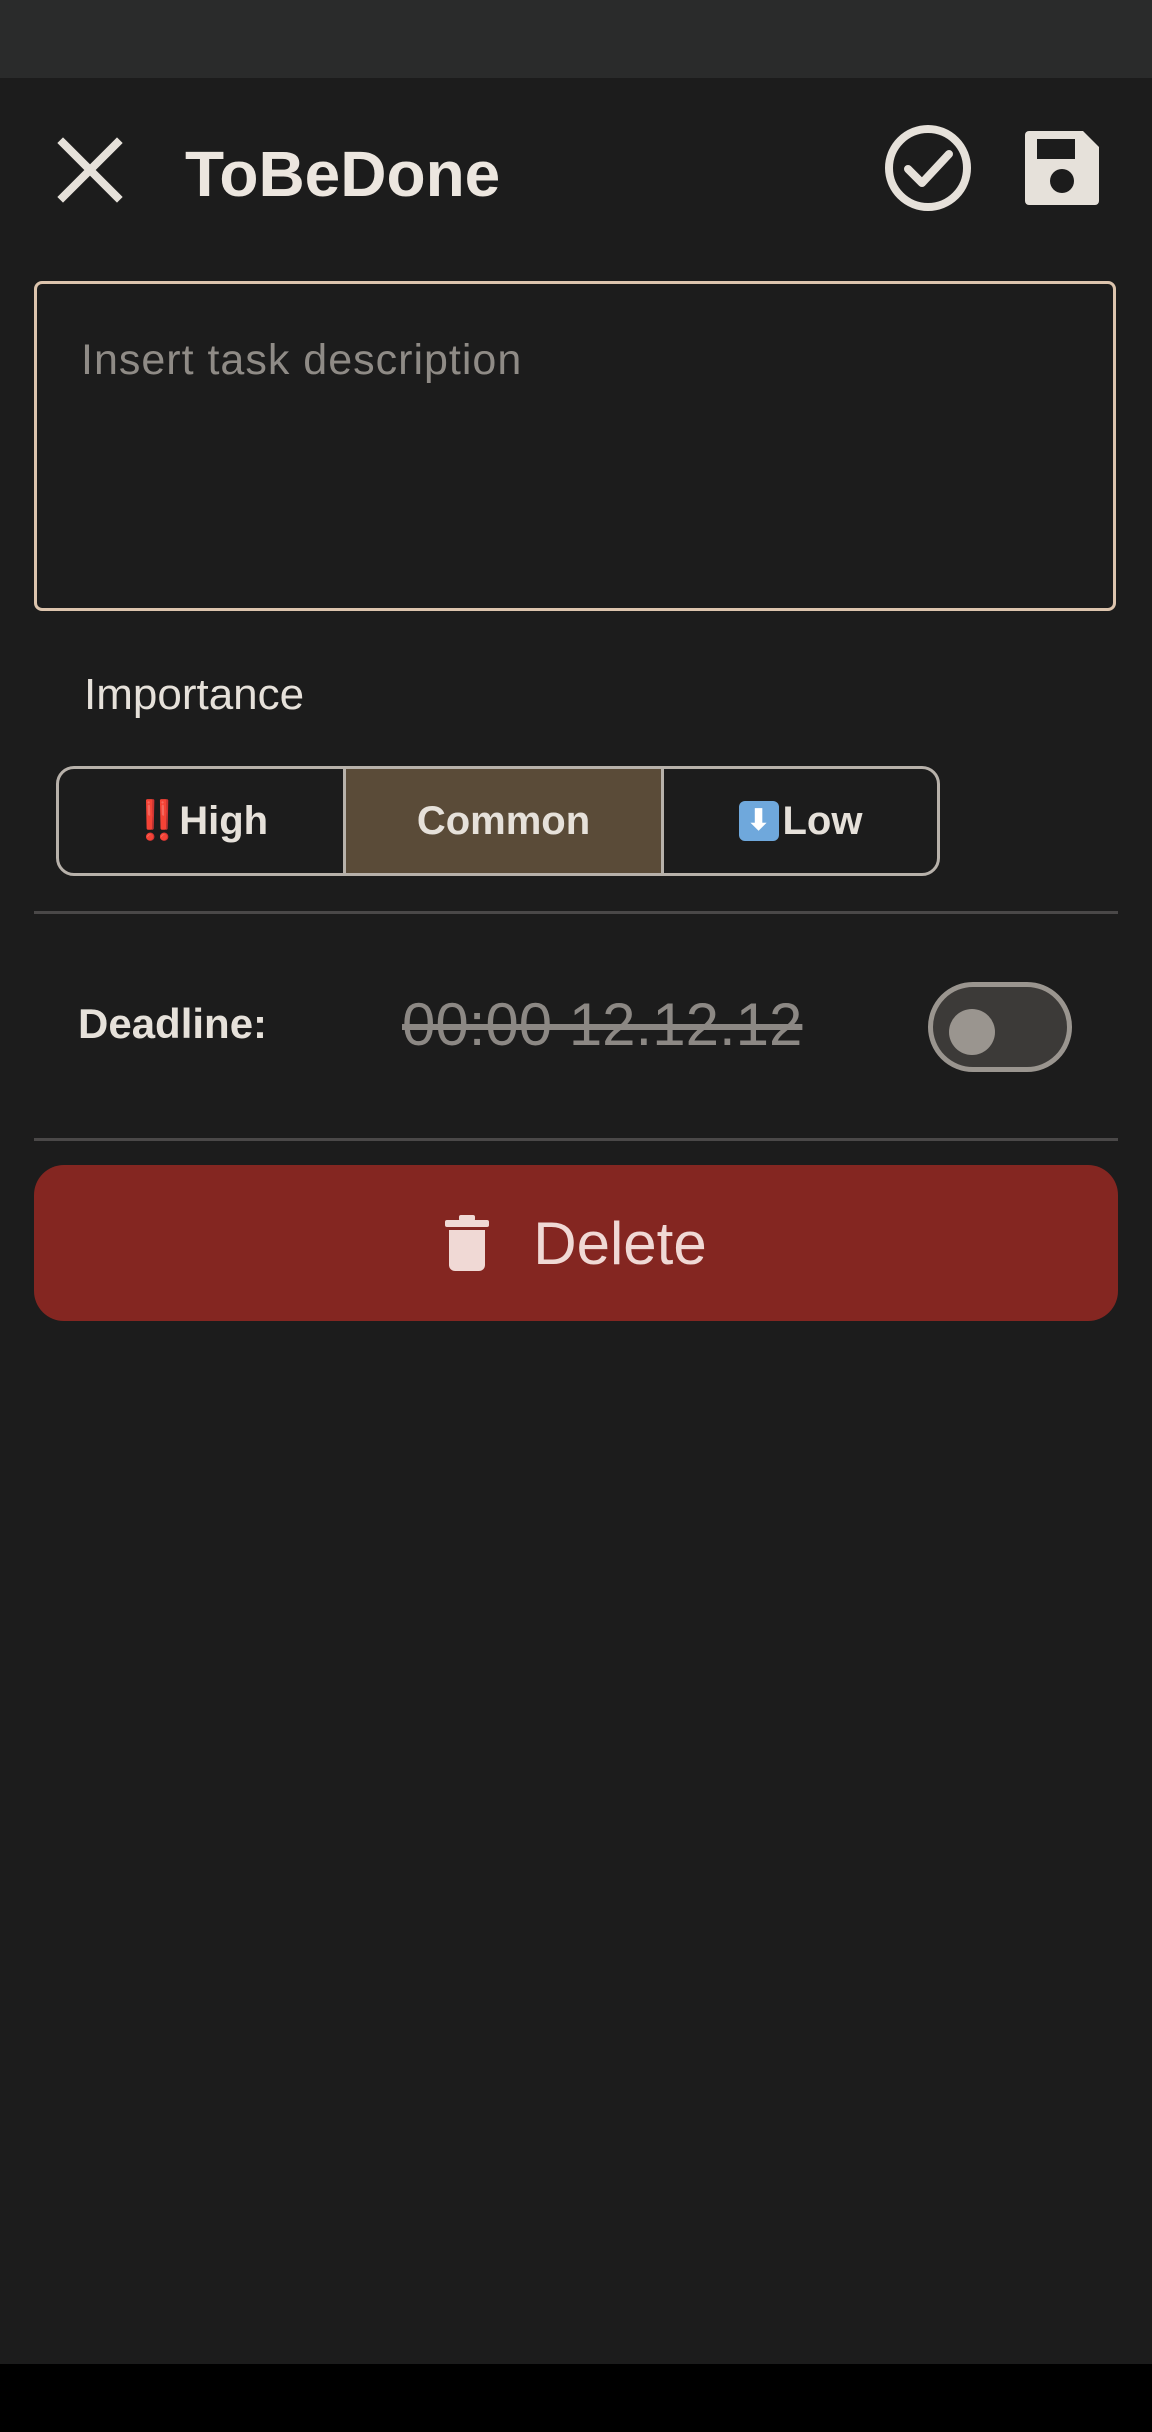 Image resolution: width=1152 pixels, height=2432 pixels. I want to click on delete-button-label: Delete, so click(620, 1243).